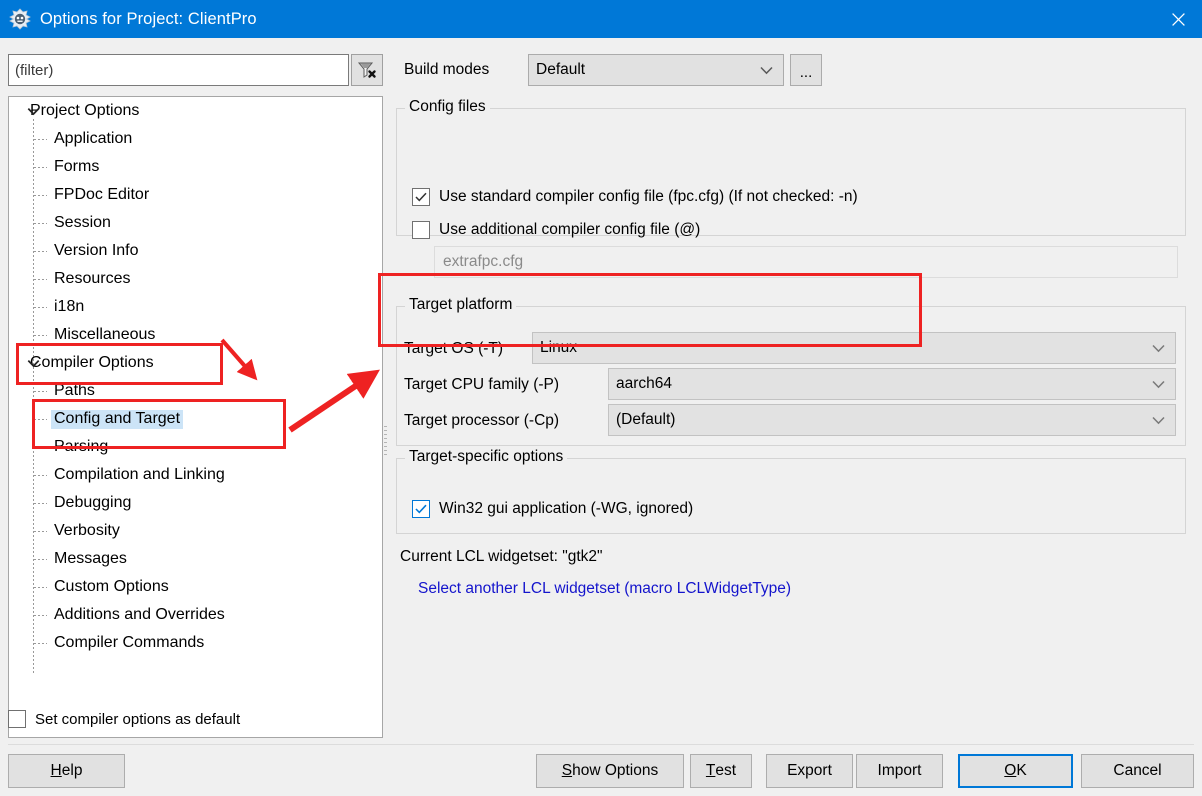 This screenshot has height=796, width=1202. I want to click on tree-item-label: Verbosity, so click(87, 530).